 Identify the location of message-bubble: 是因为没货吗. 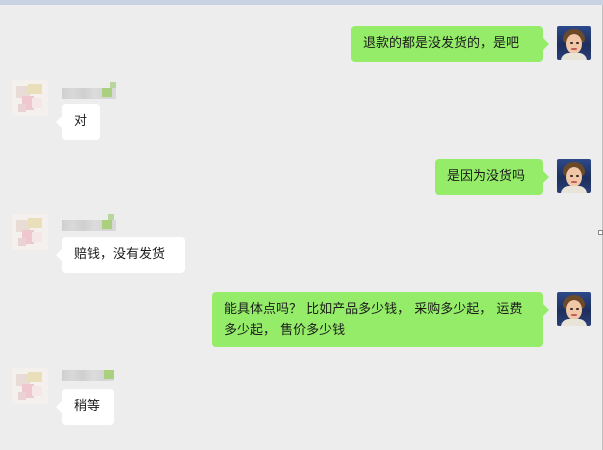
(492, 177).